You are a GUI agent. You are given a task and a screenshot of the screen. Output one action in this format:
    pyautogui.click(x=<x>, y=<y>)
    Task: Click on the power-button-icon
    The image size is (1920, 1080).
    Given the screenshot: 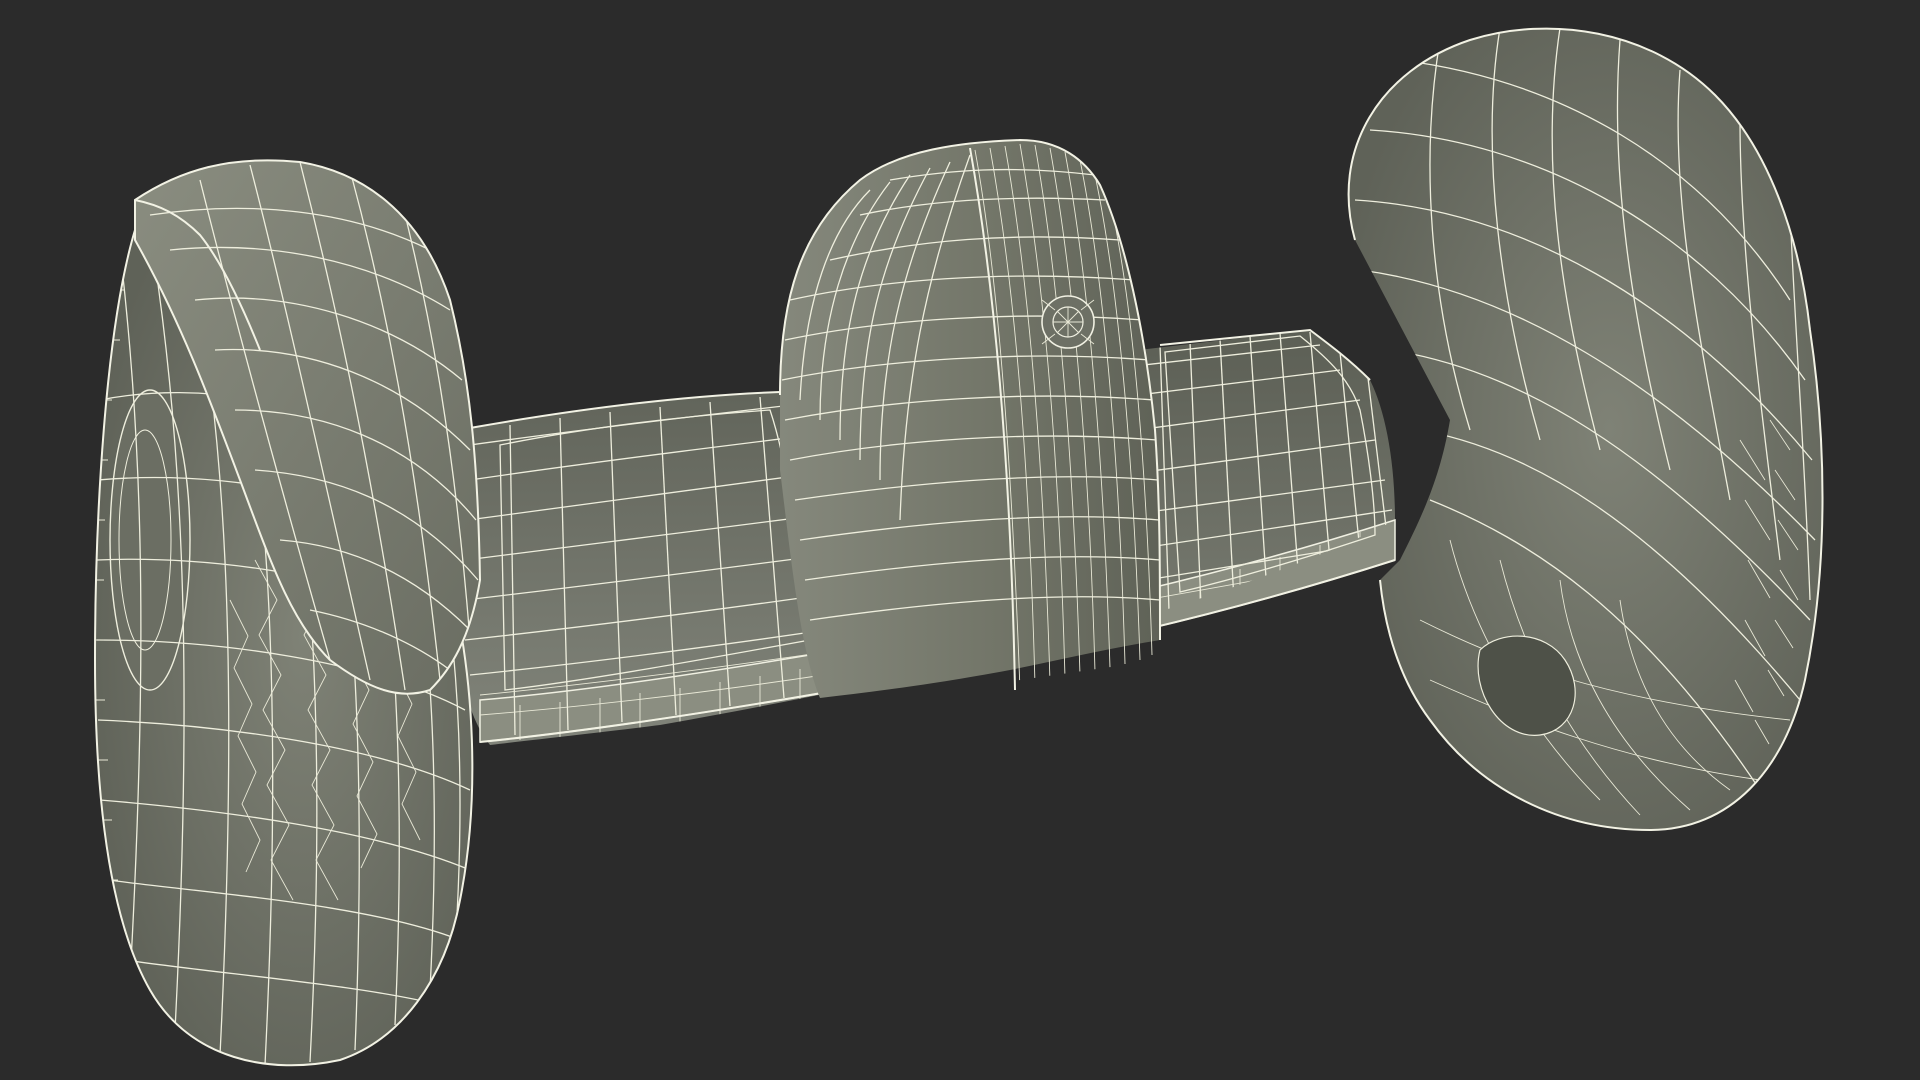 What is the action you would take?
    pyautogui.click(x=1068, y=322)
    